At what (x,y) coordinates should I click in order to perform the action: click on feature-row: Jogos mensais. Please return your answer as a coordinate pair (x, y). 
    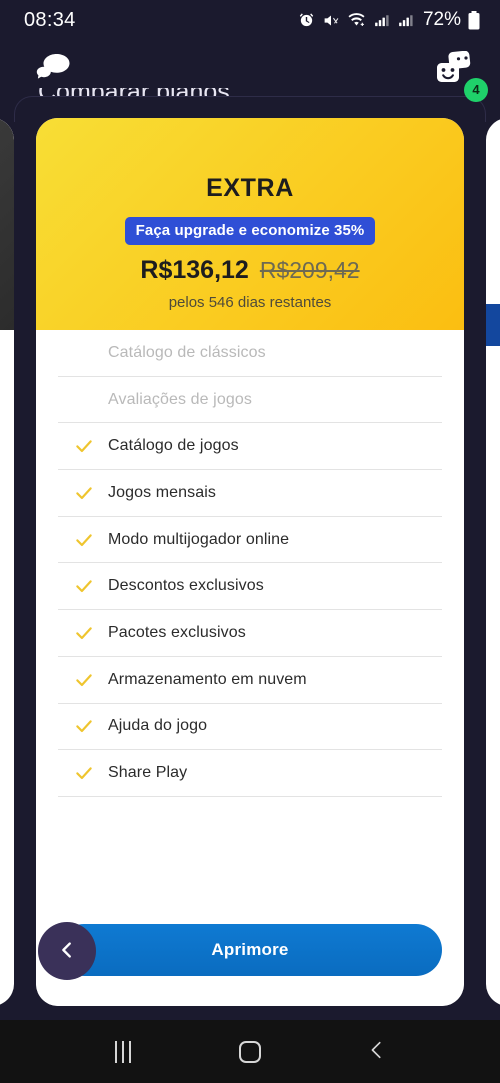
    Looking at the image, I should click on (250, 493).